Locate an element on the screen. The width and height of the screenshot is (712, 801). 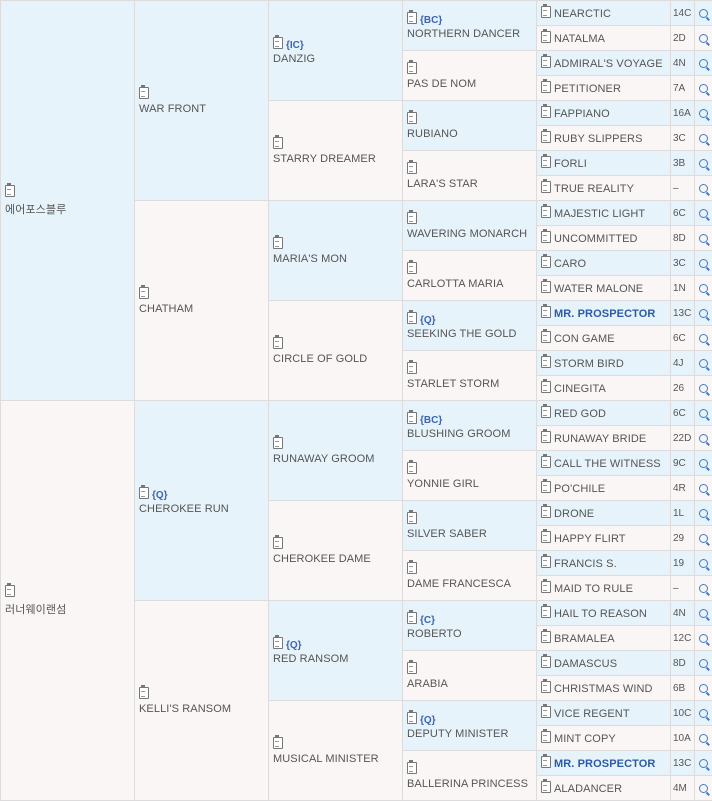
gen5-ancestor: FRANCIS S. is located at coordinates (604, 563).